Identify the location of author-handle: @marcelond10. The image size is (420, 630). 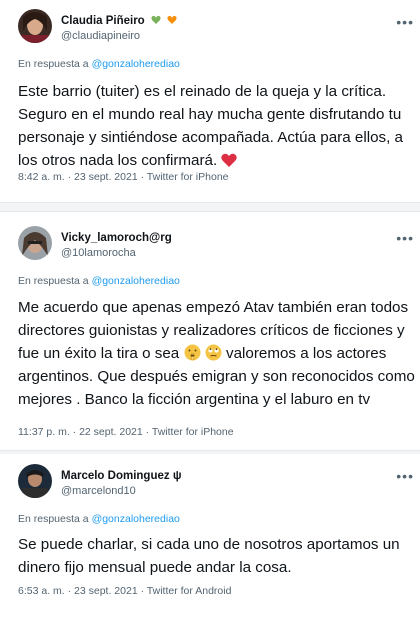
(98, 491).